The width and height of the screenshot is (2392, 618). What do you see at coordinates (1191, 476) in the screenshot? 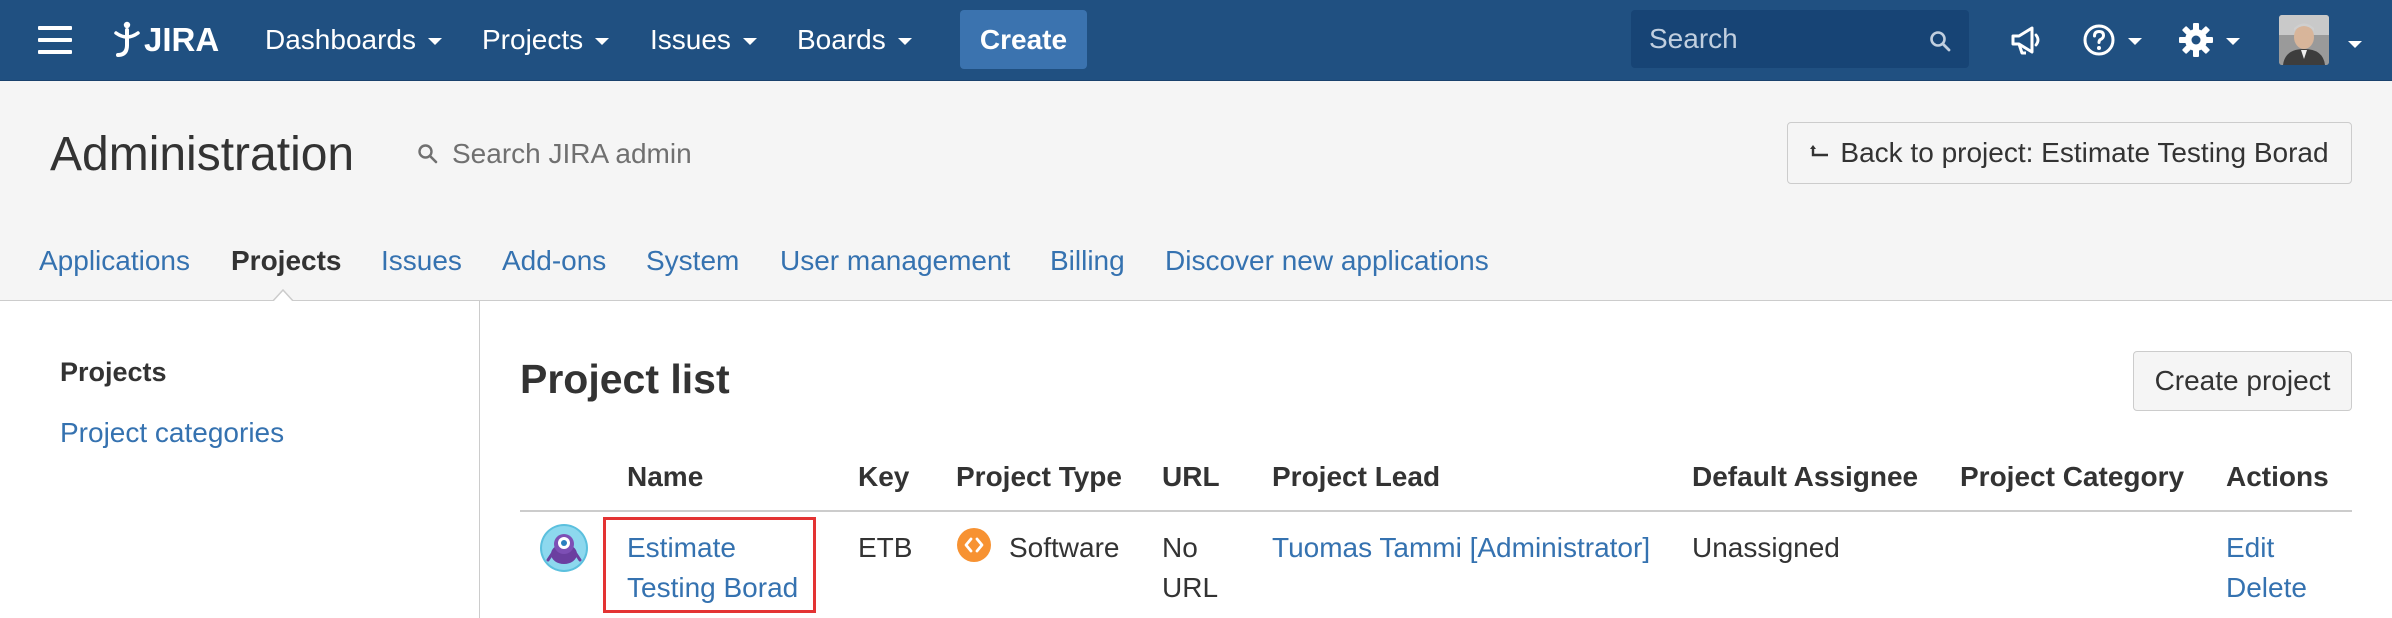
I see `column-header-url: URL` at bounding box center [1191, 476].